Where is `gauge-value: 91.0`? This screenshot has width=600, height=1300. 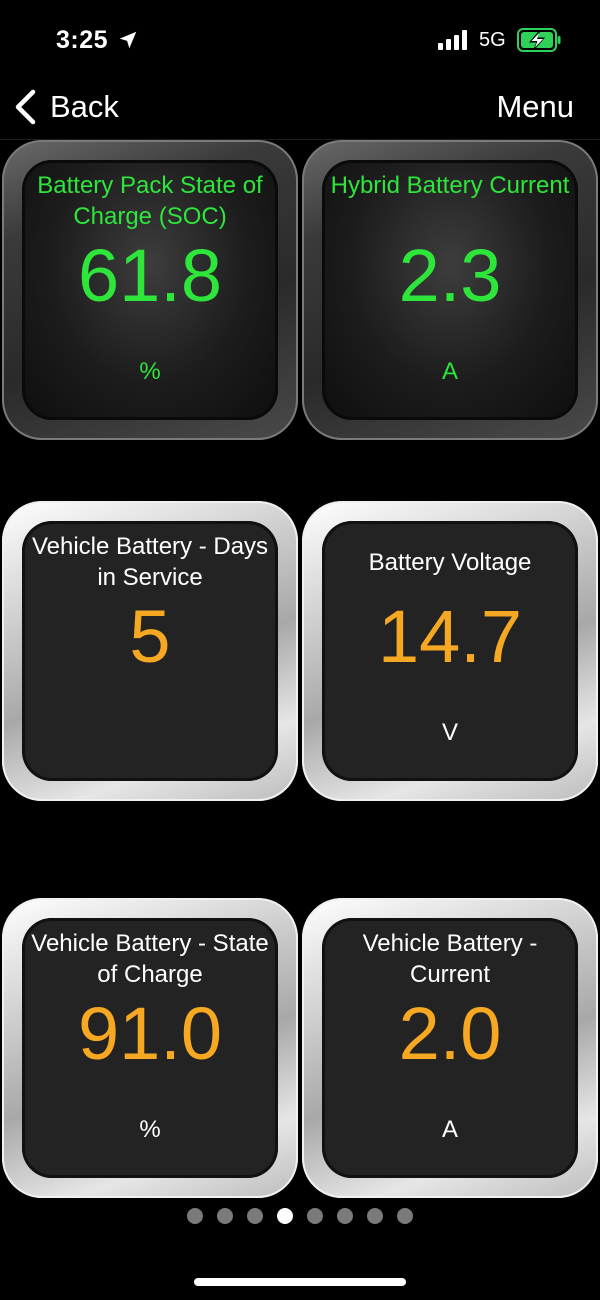 gauge-value: 91.0 is located at coordinates (150, 1033).